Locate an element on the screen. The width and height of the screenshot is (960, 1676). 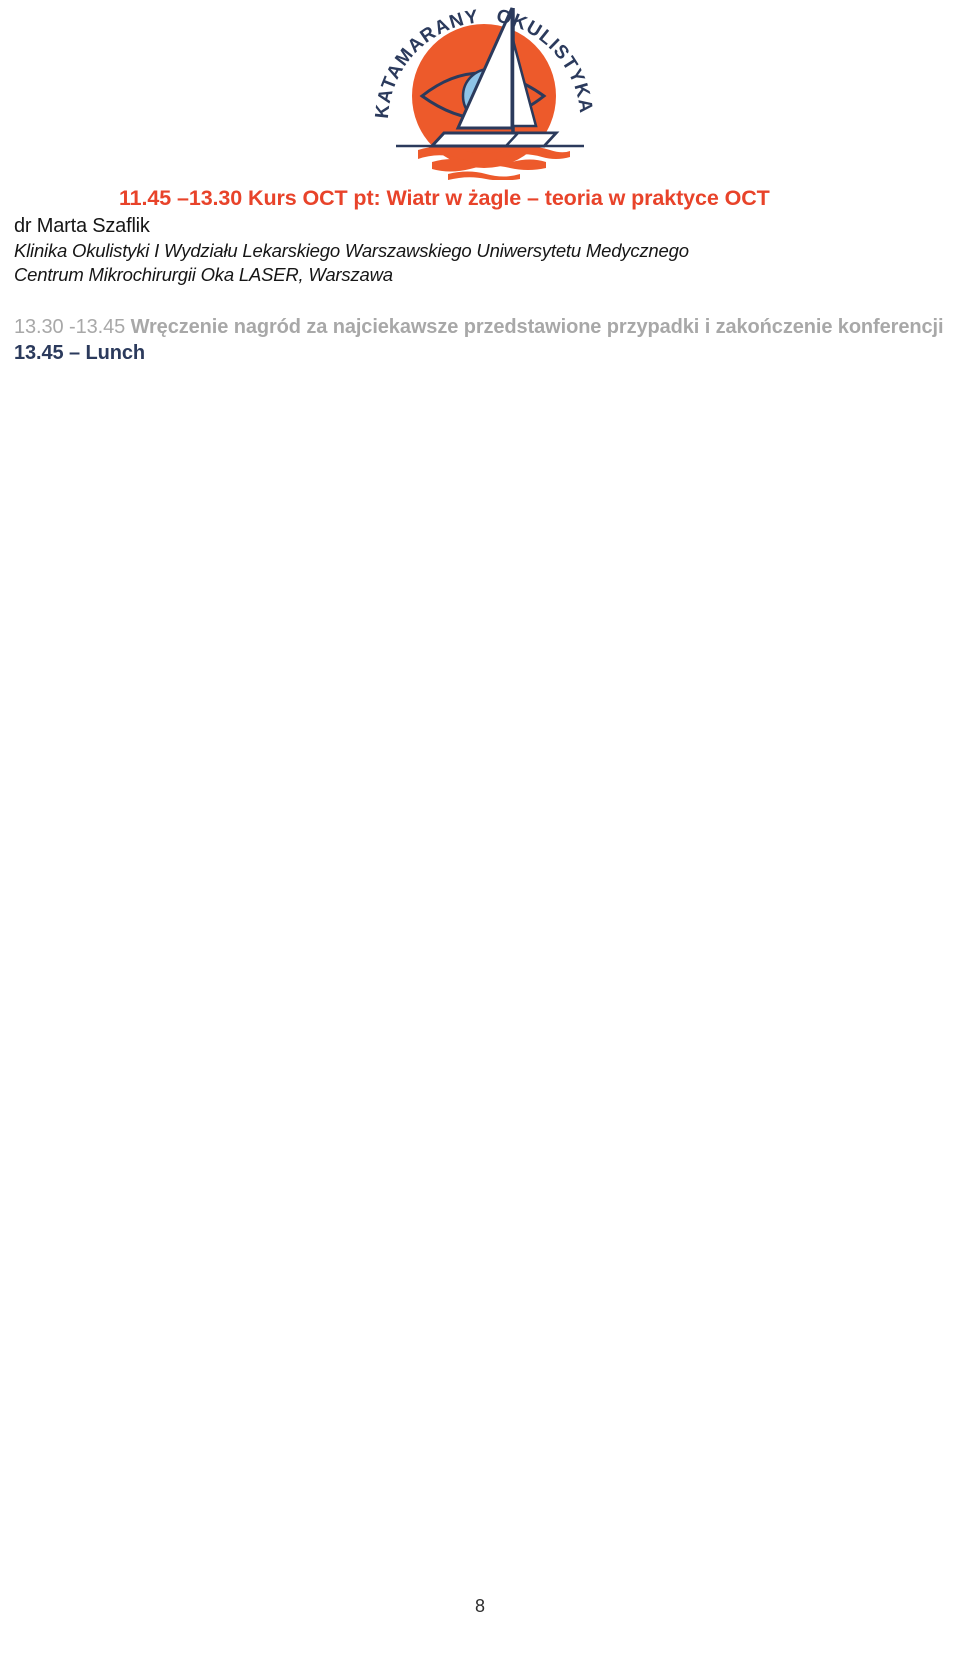
session-speaker: dr Marta Szaflik is located at coordinates (82, 225).